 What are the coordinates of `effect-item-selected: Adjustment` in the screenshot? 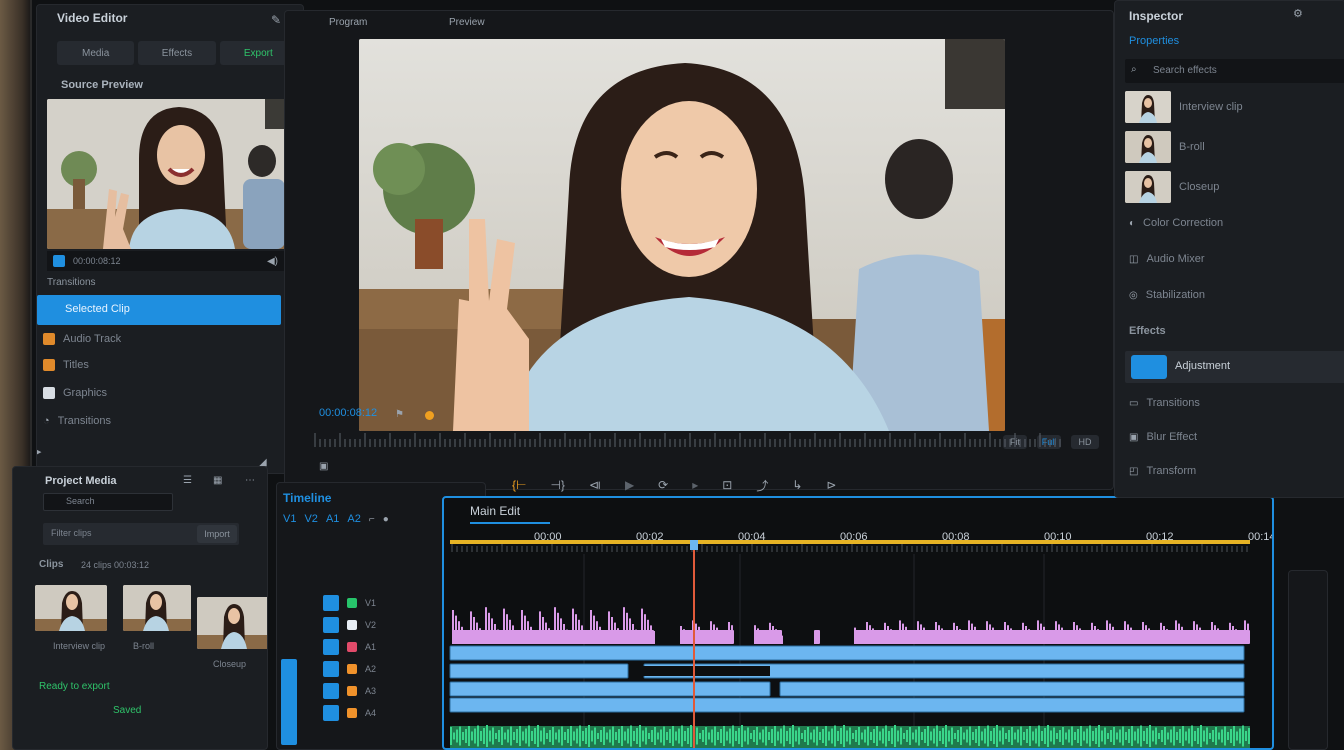 It's located at (1234, 367).